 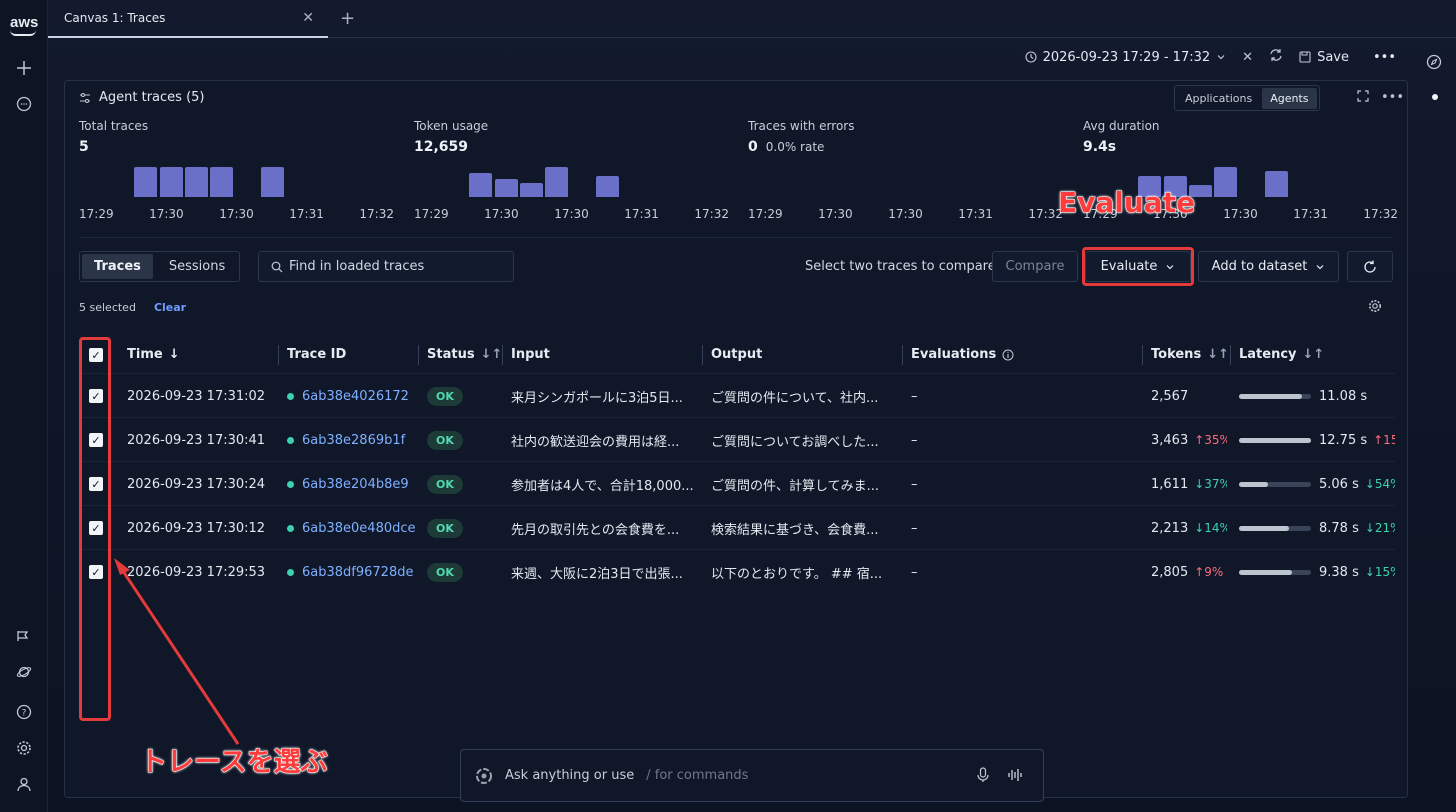 What do you see at coordinates (115, 18) in the screenshot?
I see `tab-label: Canvas 1: Traces` at bounding box center [115, 18].